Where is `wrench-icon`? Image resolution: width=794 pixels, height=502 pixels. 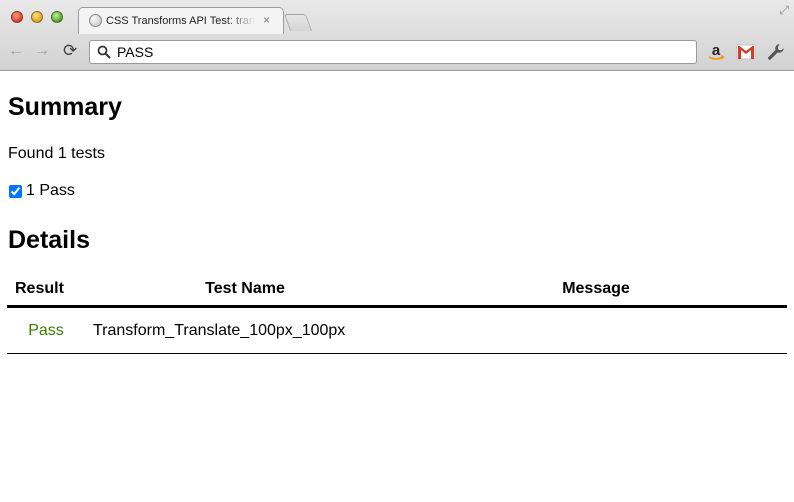 wrench-icon is located at coordinates (776, 52).